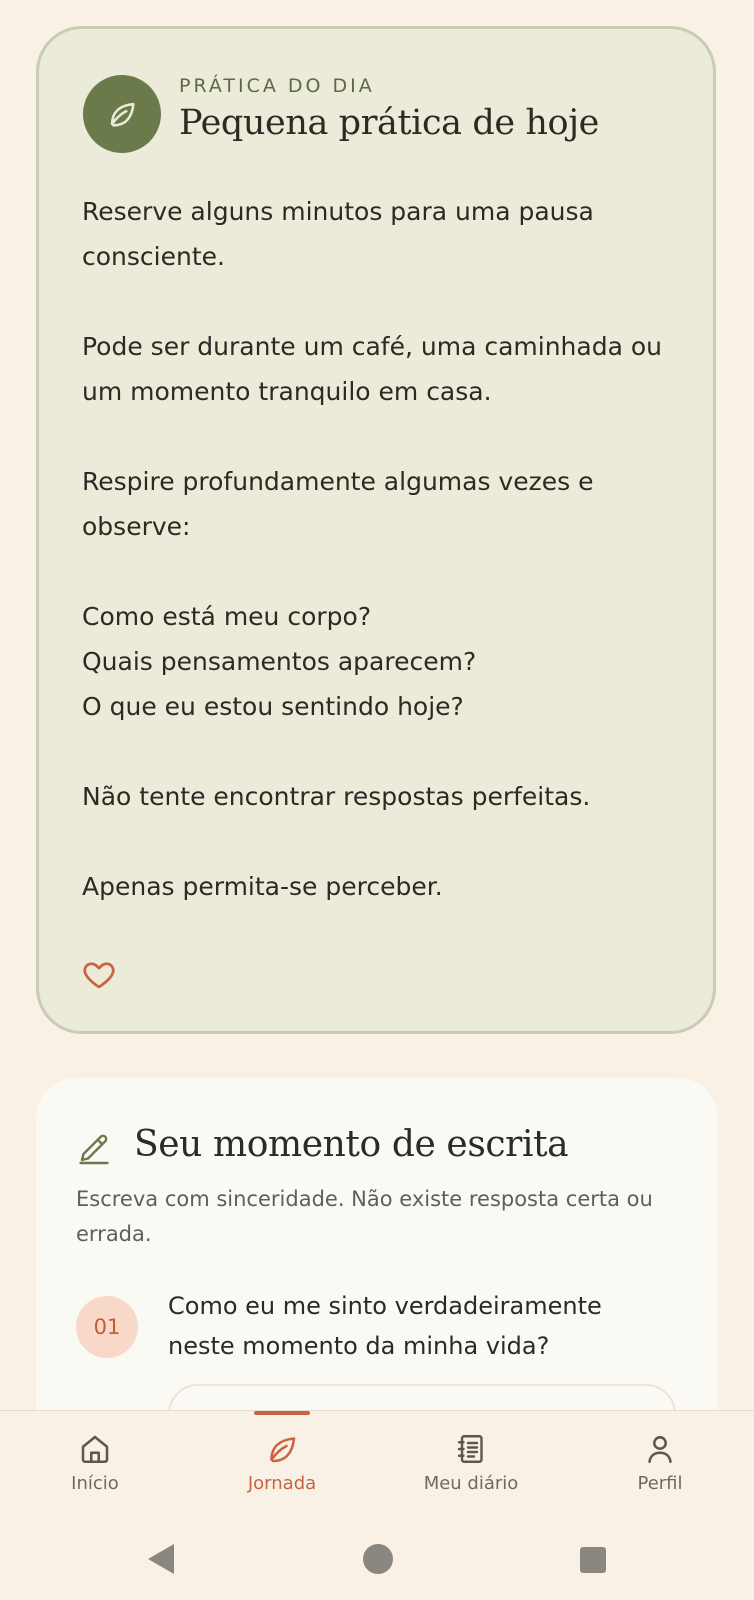 Image resolution: width=754 pixels, height=1600 pixels. What do you see at coordinates (227, 616) in the screenshot?
I see `practice-question-line: Como está meu corpo?` at bounding box center [227, 616].